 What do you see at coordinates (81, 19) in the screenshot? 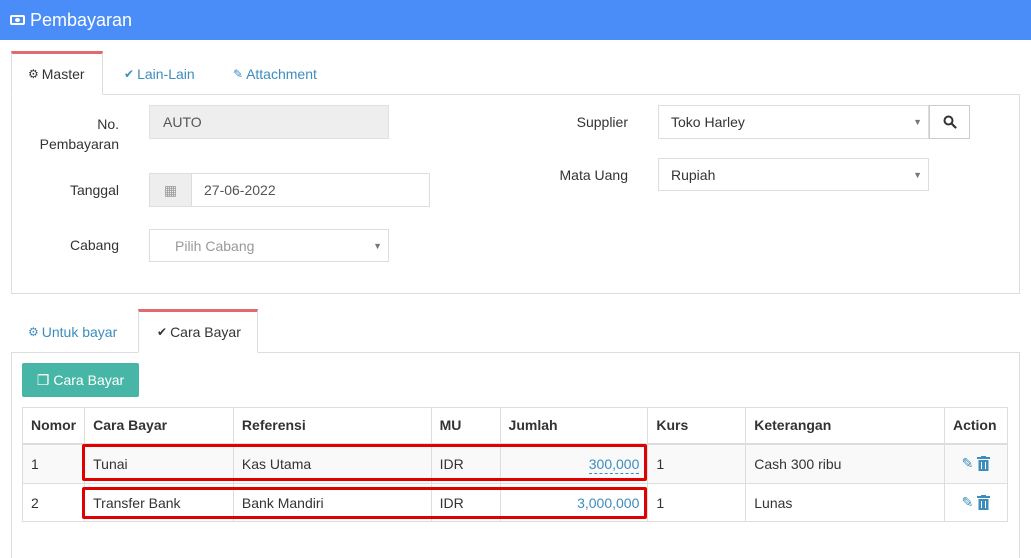
I see `window-title: Pembayaran` at bounding box center [81, 19].